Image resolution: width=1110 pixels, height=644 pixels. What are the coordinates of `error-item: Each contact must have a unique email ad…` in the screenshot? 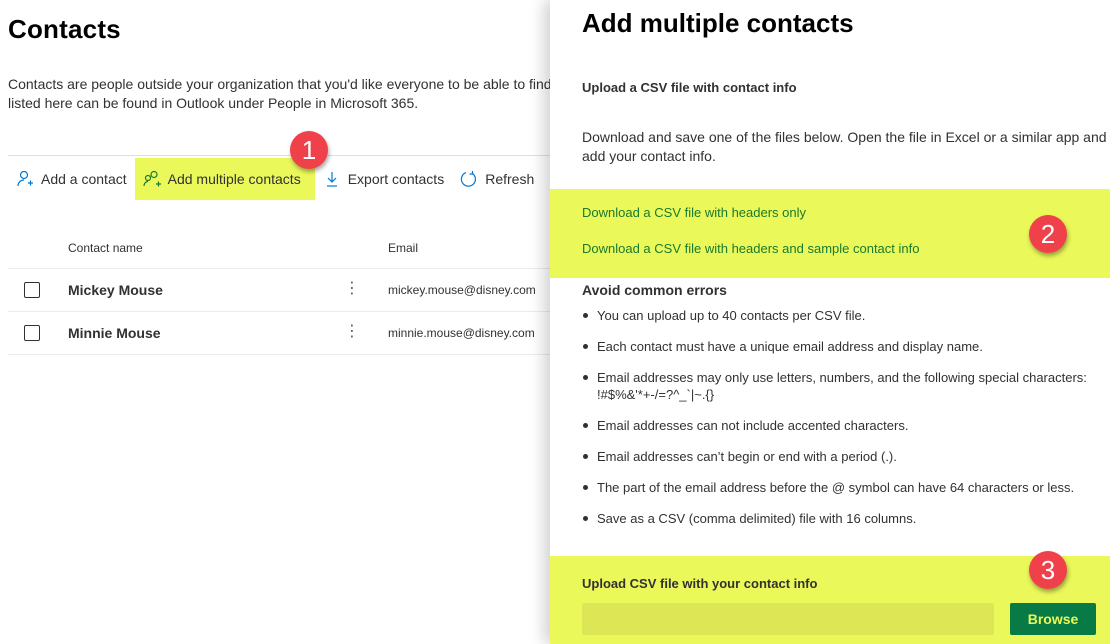 It's located at (844, 346).